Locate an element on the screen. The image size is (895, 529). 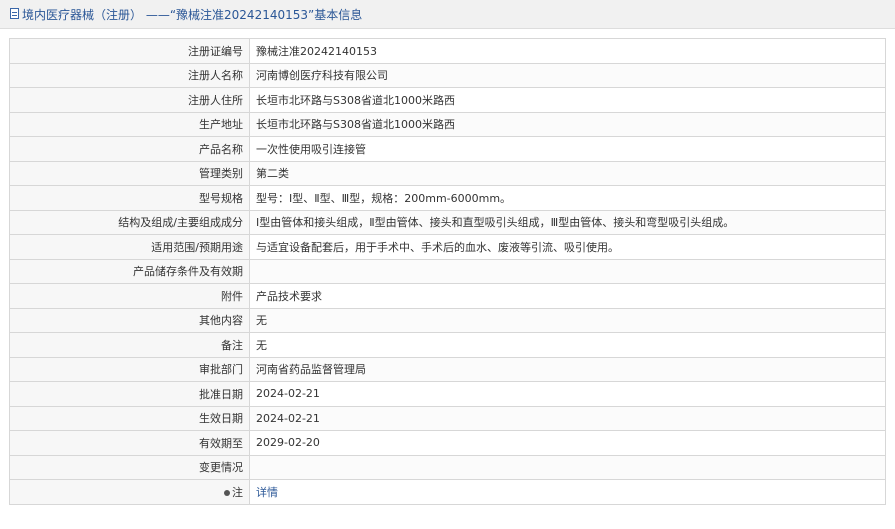
table-row: 注册人住所 长垣市北环路与S308省道北1000米路西 is located at coordinates (447, 100).